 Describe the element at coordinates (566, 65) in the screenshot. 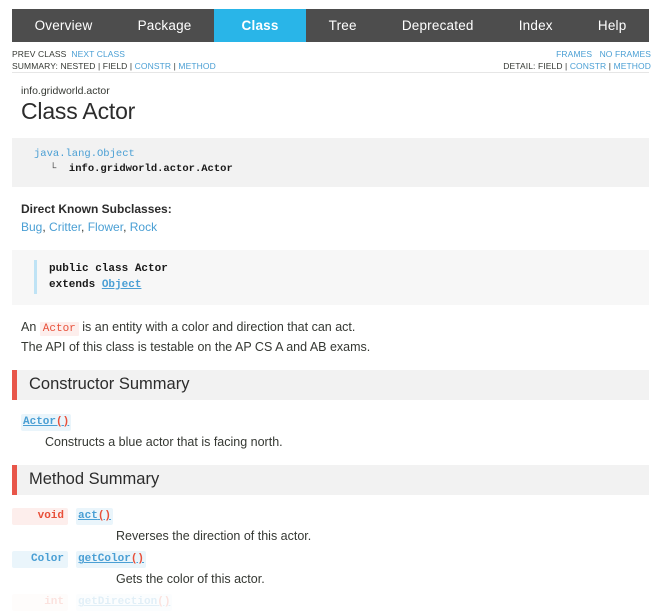

I see `detail-sep-1: |` at that location.